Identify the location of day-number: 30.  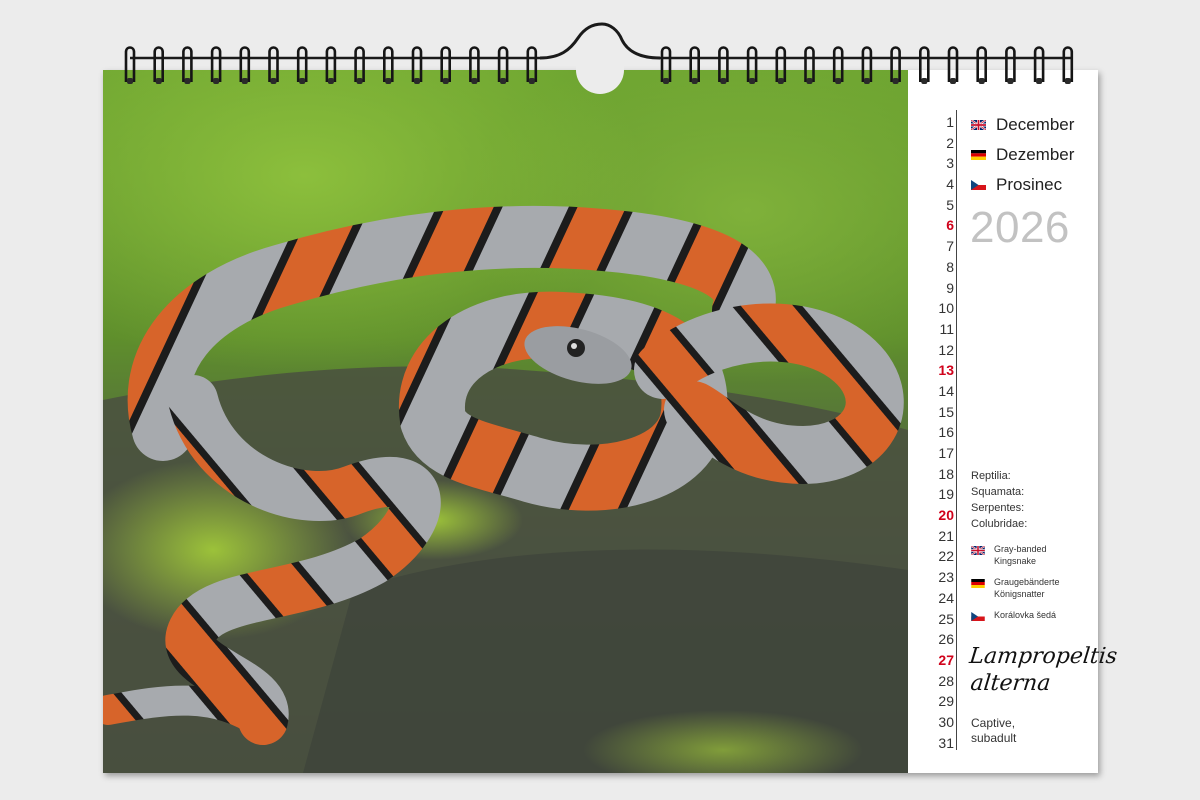
(946, 721).